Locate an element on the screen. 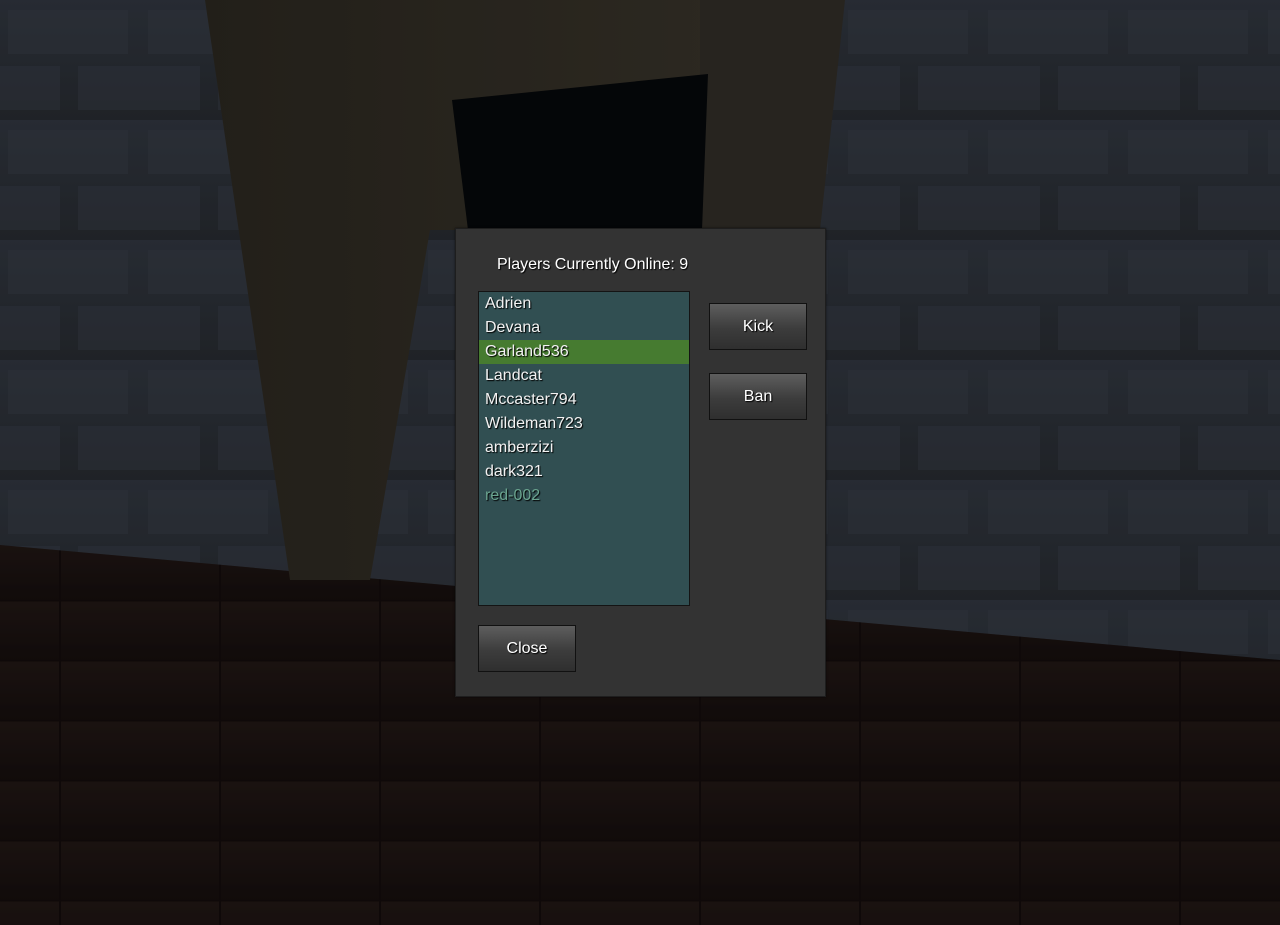 The image size is (1280, 925). player-list-item: Devana is located at coordinates (584, 328).